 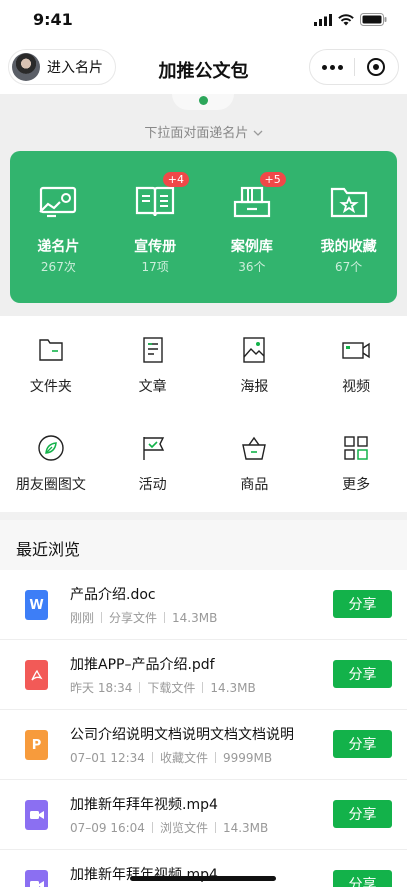 What do you see at coordinates (51, 350) in the screenshot?
I see `folder-icon` at bounding box center [51, 350].